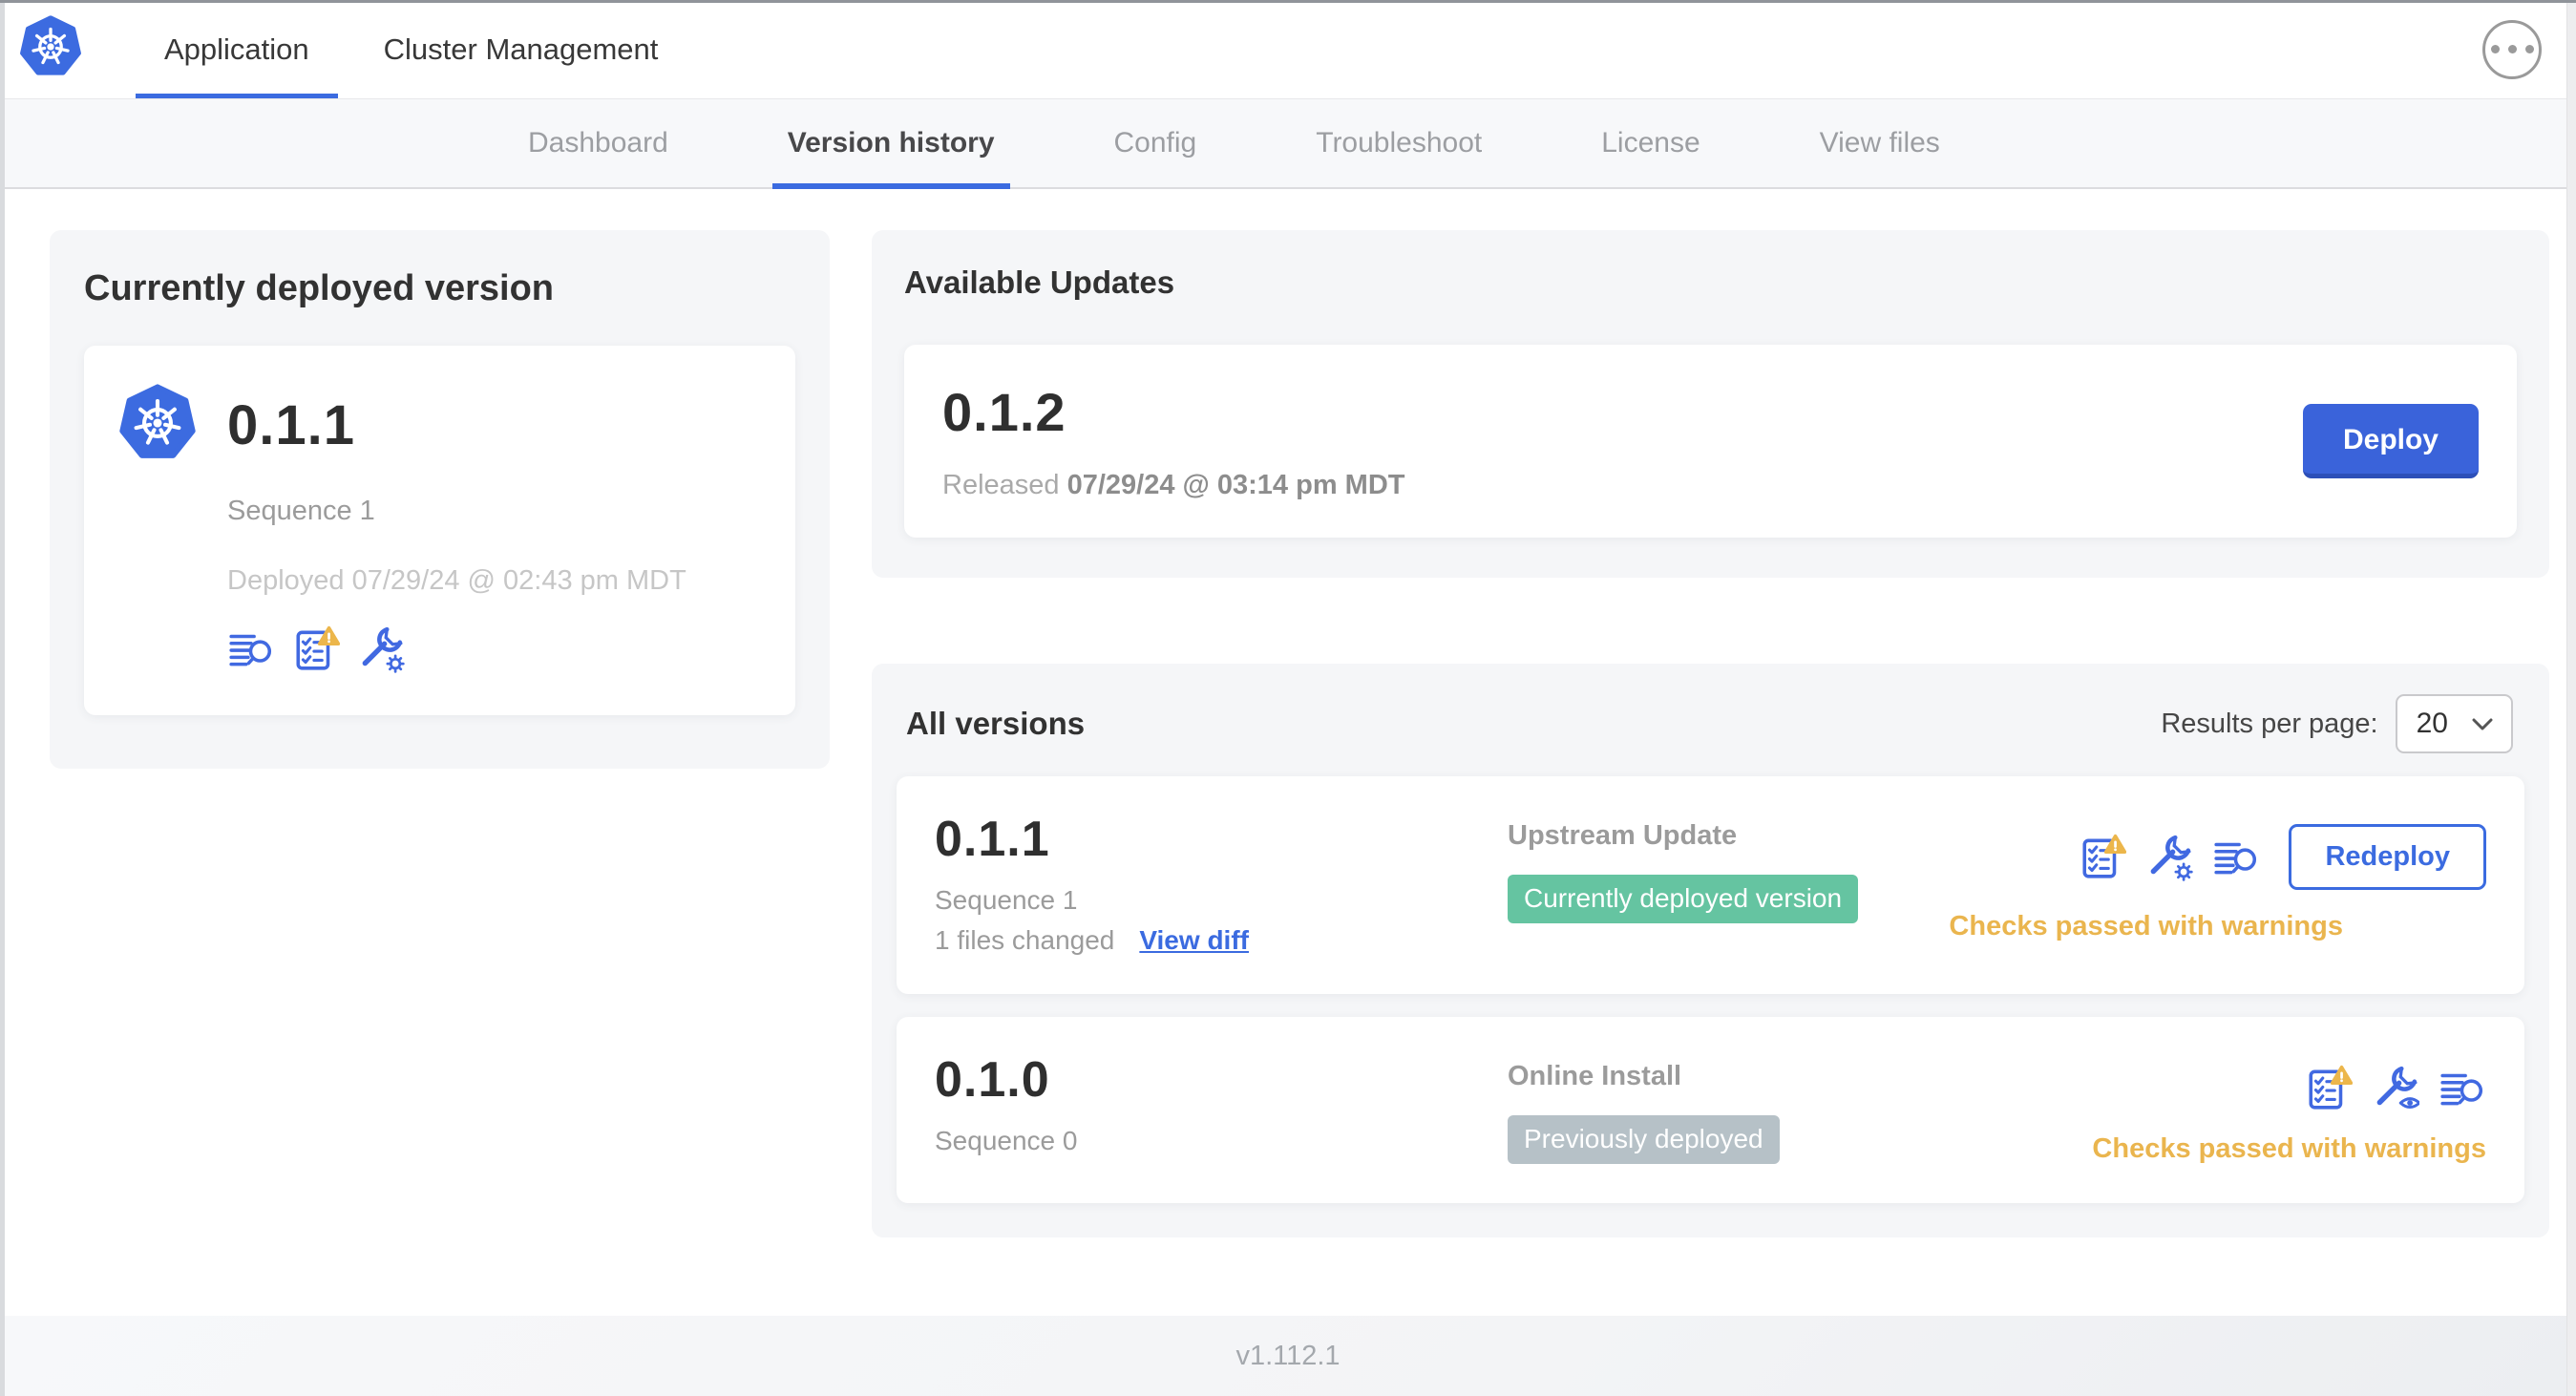  I want to click on previously-deployed-badge: Previously deployed, so click(1644, 1139).